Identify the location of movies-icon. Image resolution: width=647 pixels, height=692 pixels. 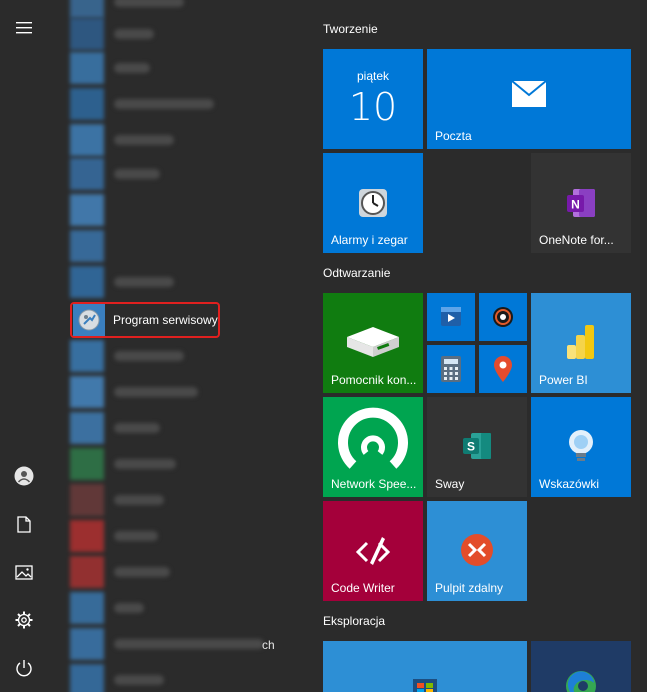
(451, 316).